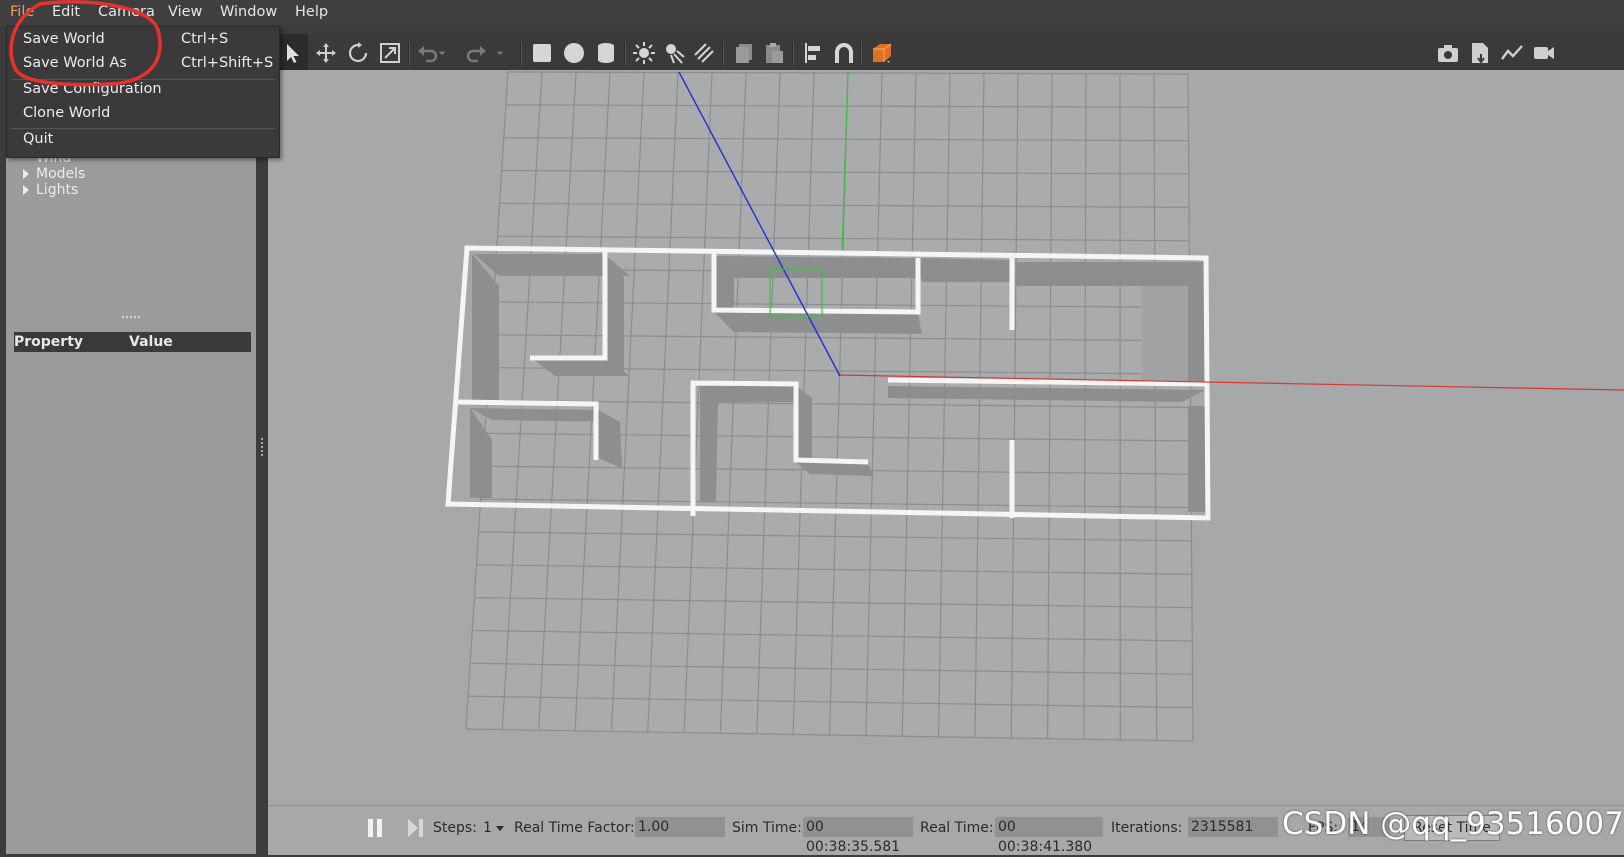  What do you see at coordinates (38, 139) in the screenshot?
I see `menu-item-quit: Quit` at bounding box center [38, 139].